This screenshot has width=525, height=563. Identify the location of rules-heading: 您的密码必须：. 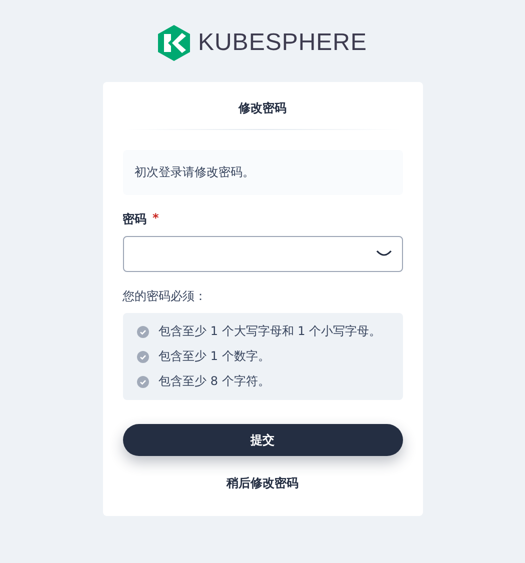
(165, 296).